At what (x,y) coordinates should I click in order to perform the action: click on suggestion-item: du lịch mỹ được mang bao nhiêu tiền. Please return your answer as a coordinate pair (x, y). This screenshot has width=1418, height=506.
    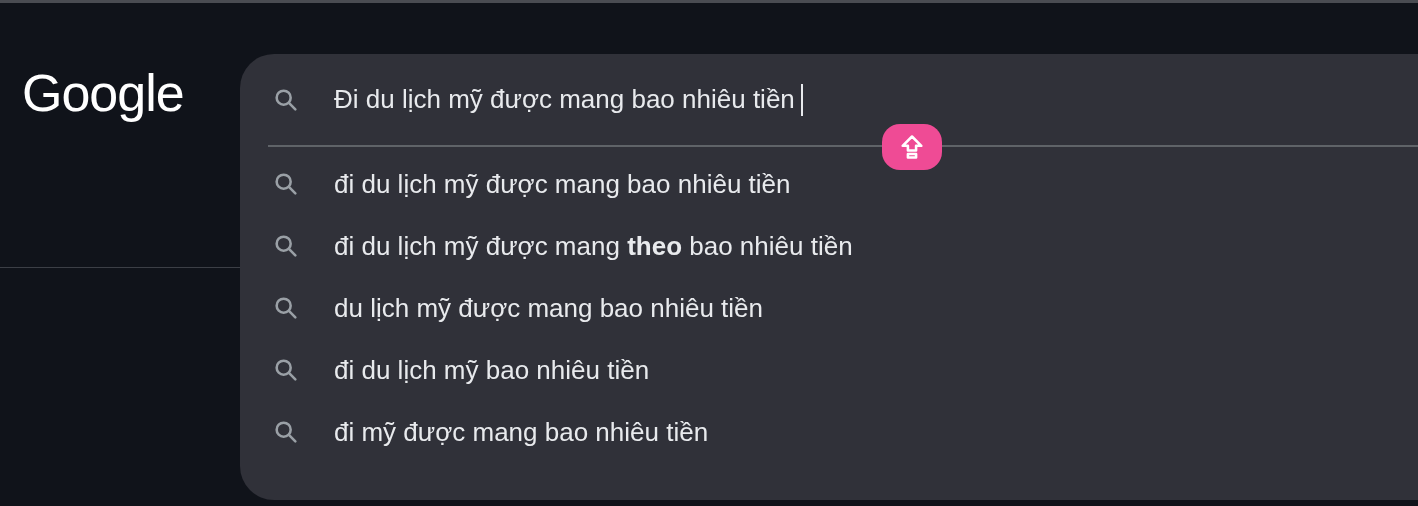
    Looking at the image, I should click on (829, 308).